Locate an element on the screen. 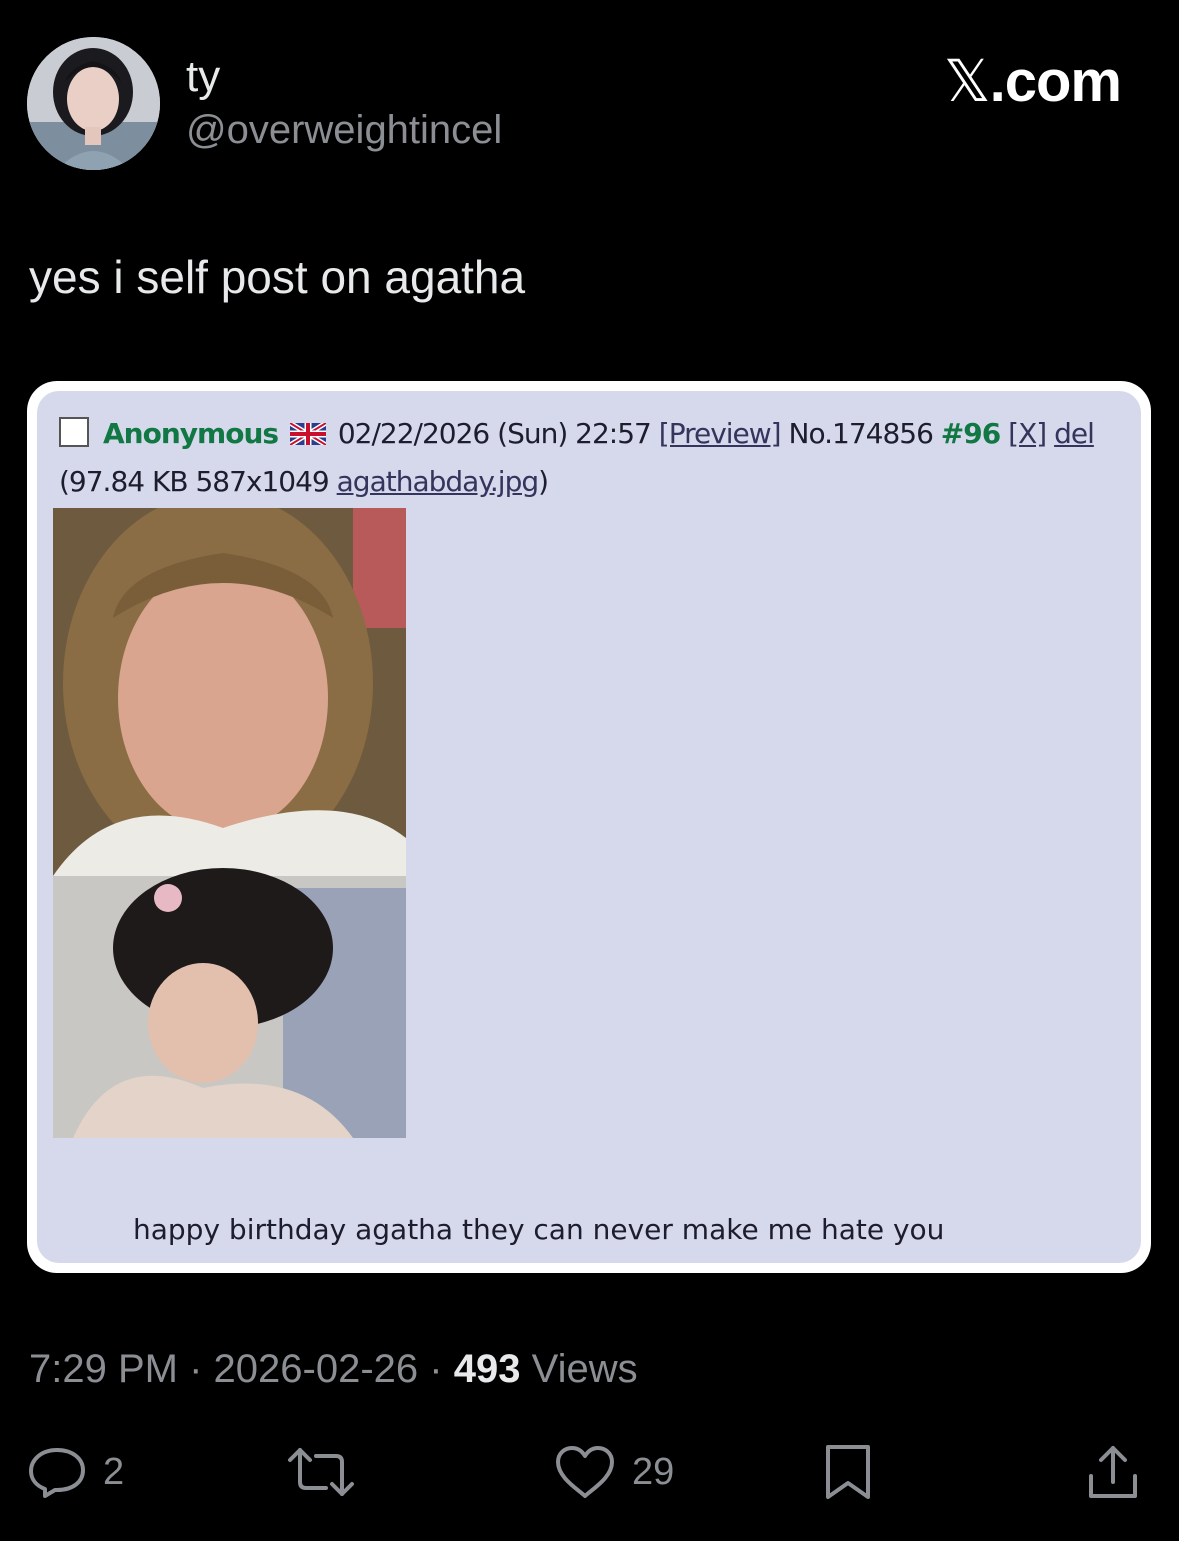 This screenshot has width=1179, height=1541. post-select-checkbox is located at coordinates (74, 432).